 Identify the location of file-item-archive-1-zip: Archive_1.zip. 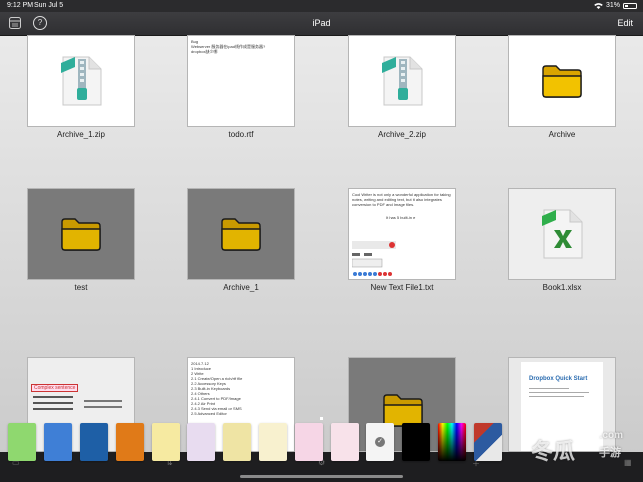
(81, 87).